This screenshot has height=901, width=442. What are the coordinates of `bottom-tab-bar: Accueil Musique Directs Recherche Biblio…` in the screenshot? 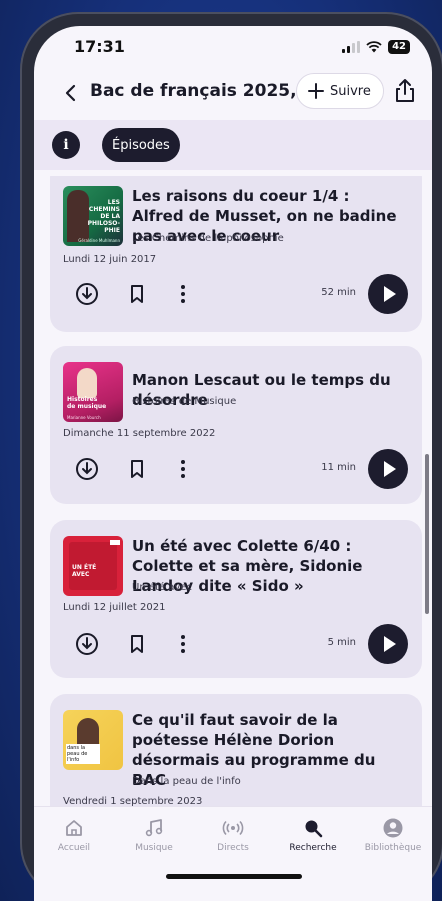 It's located at (233, 853).